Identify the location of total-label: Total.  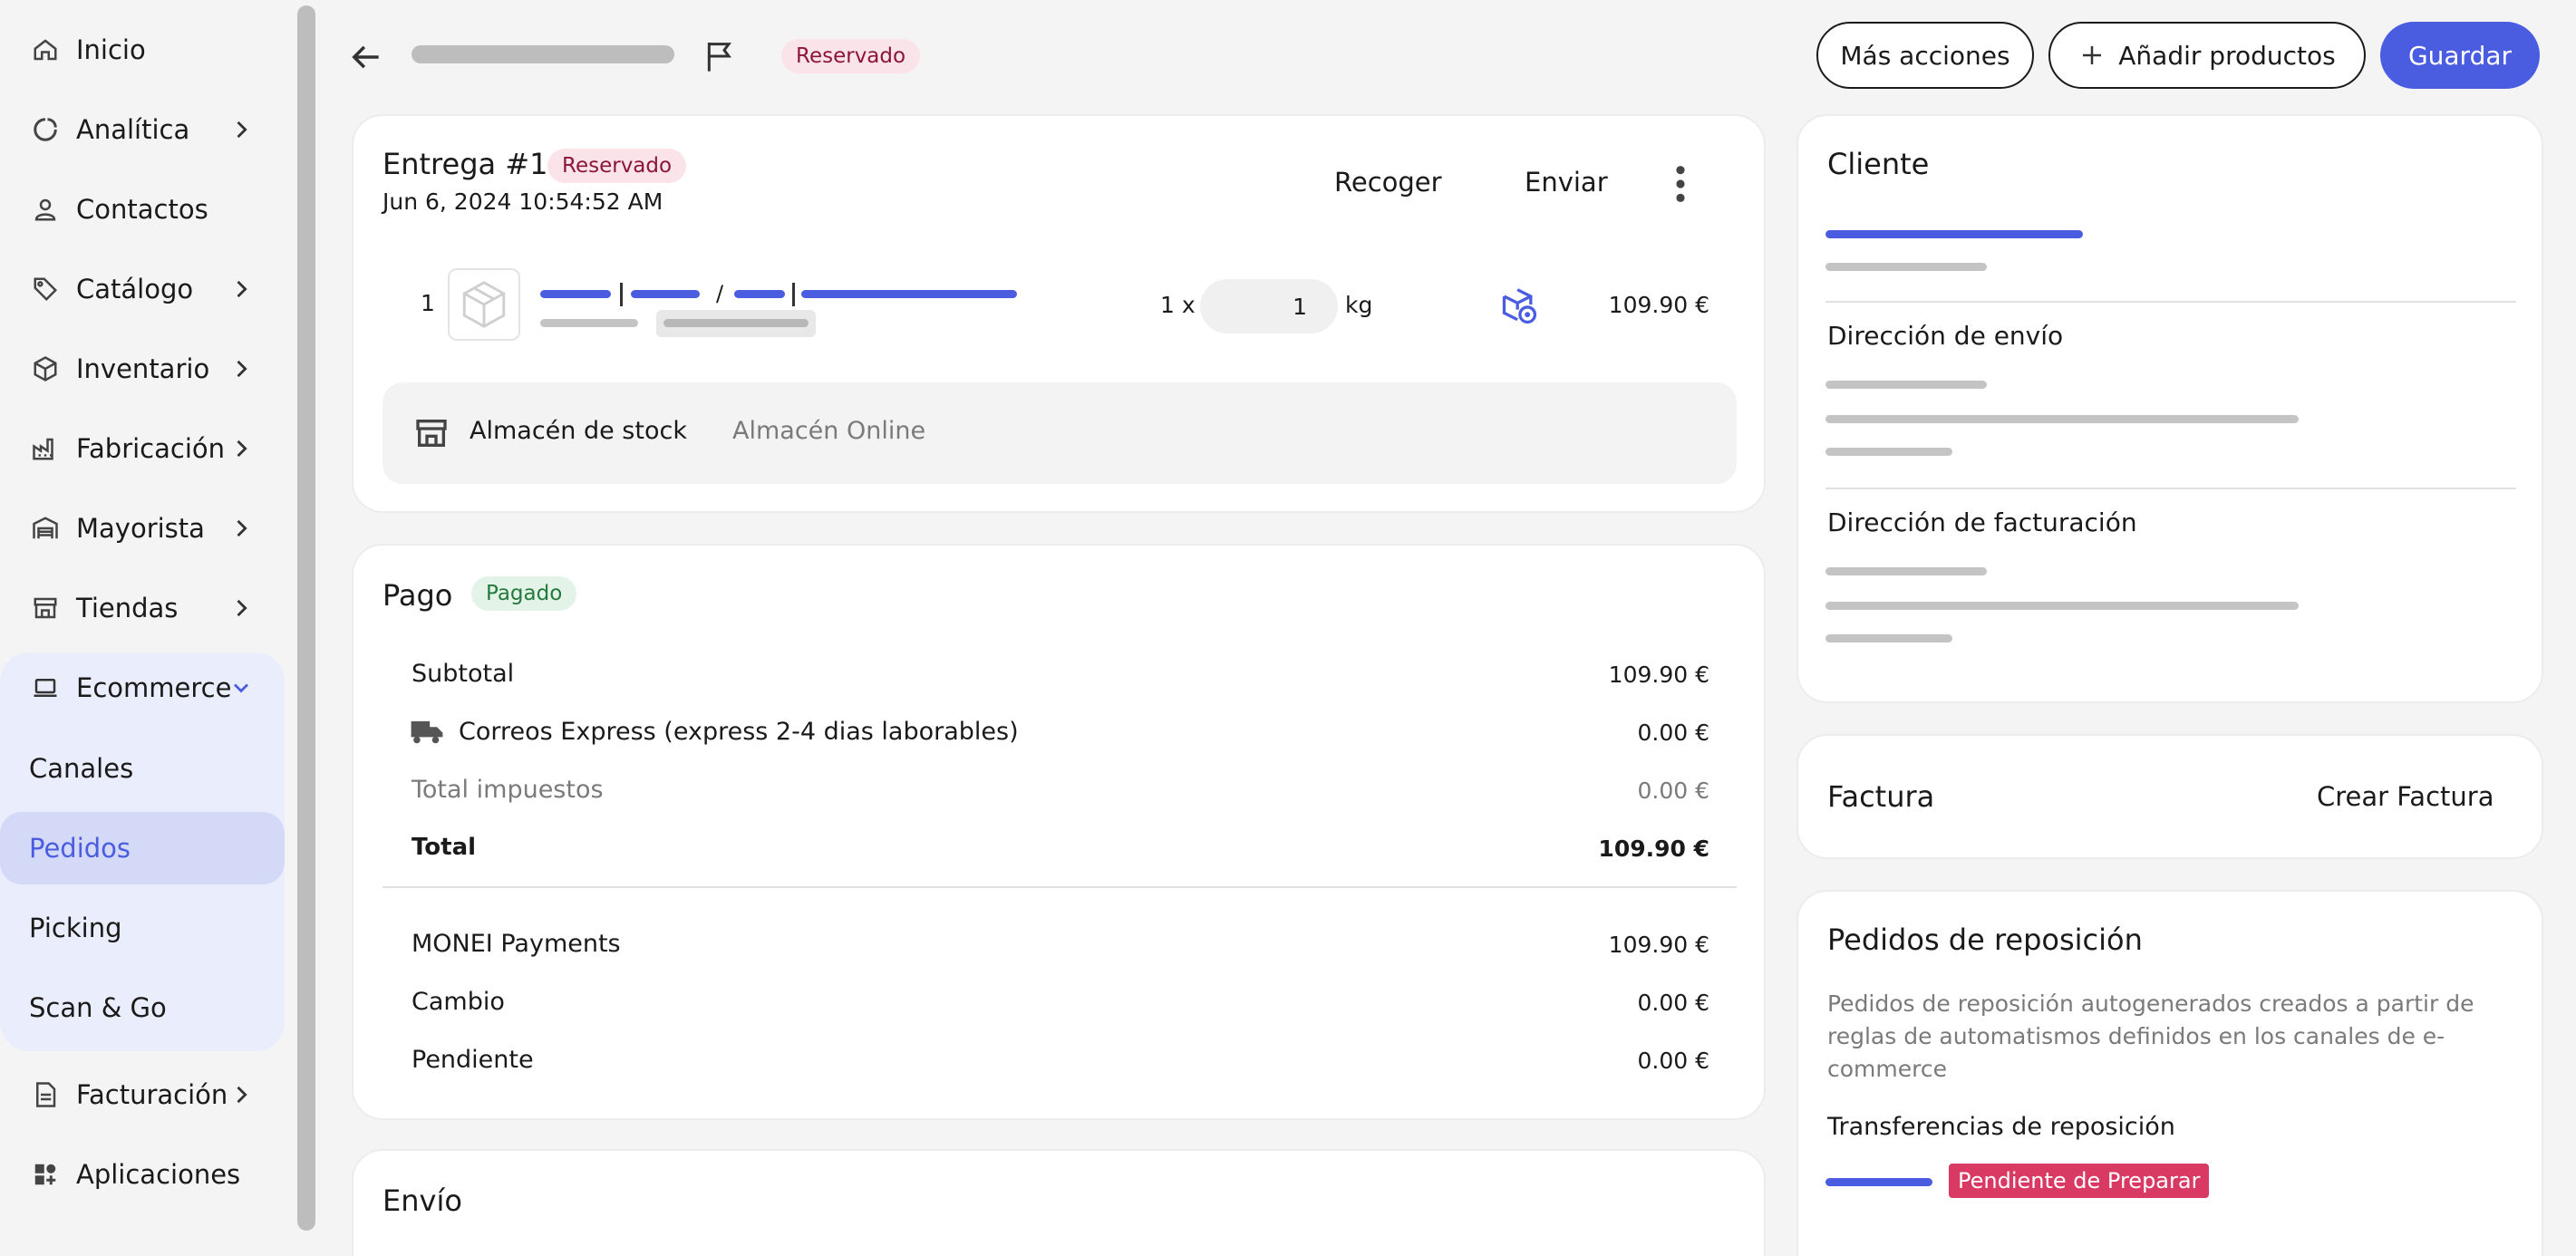
(444, 847).